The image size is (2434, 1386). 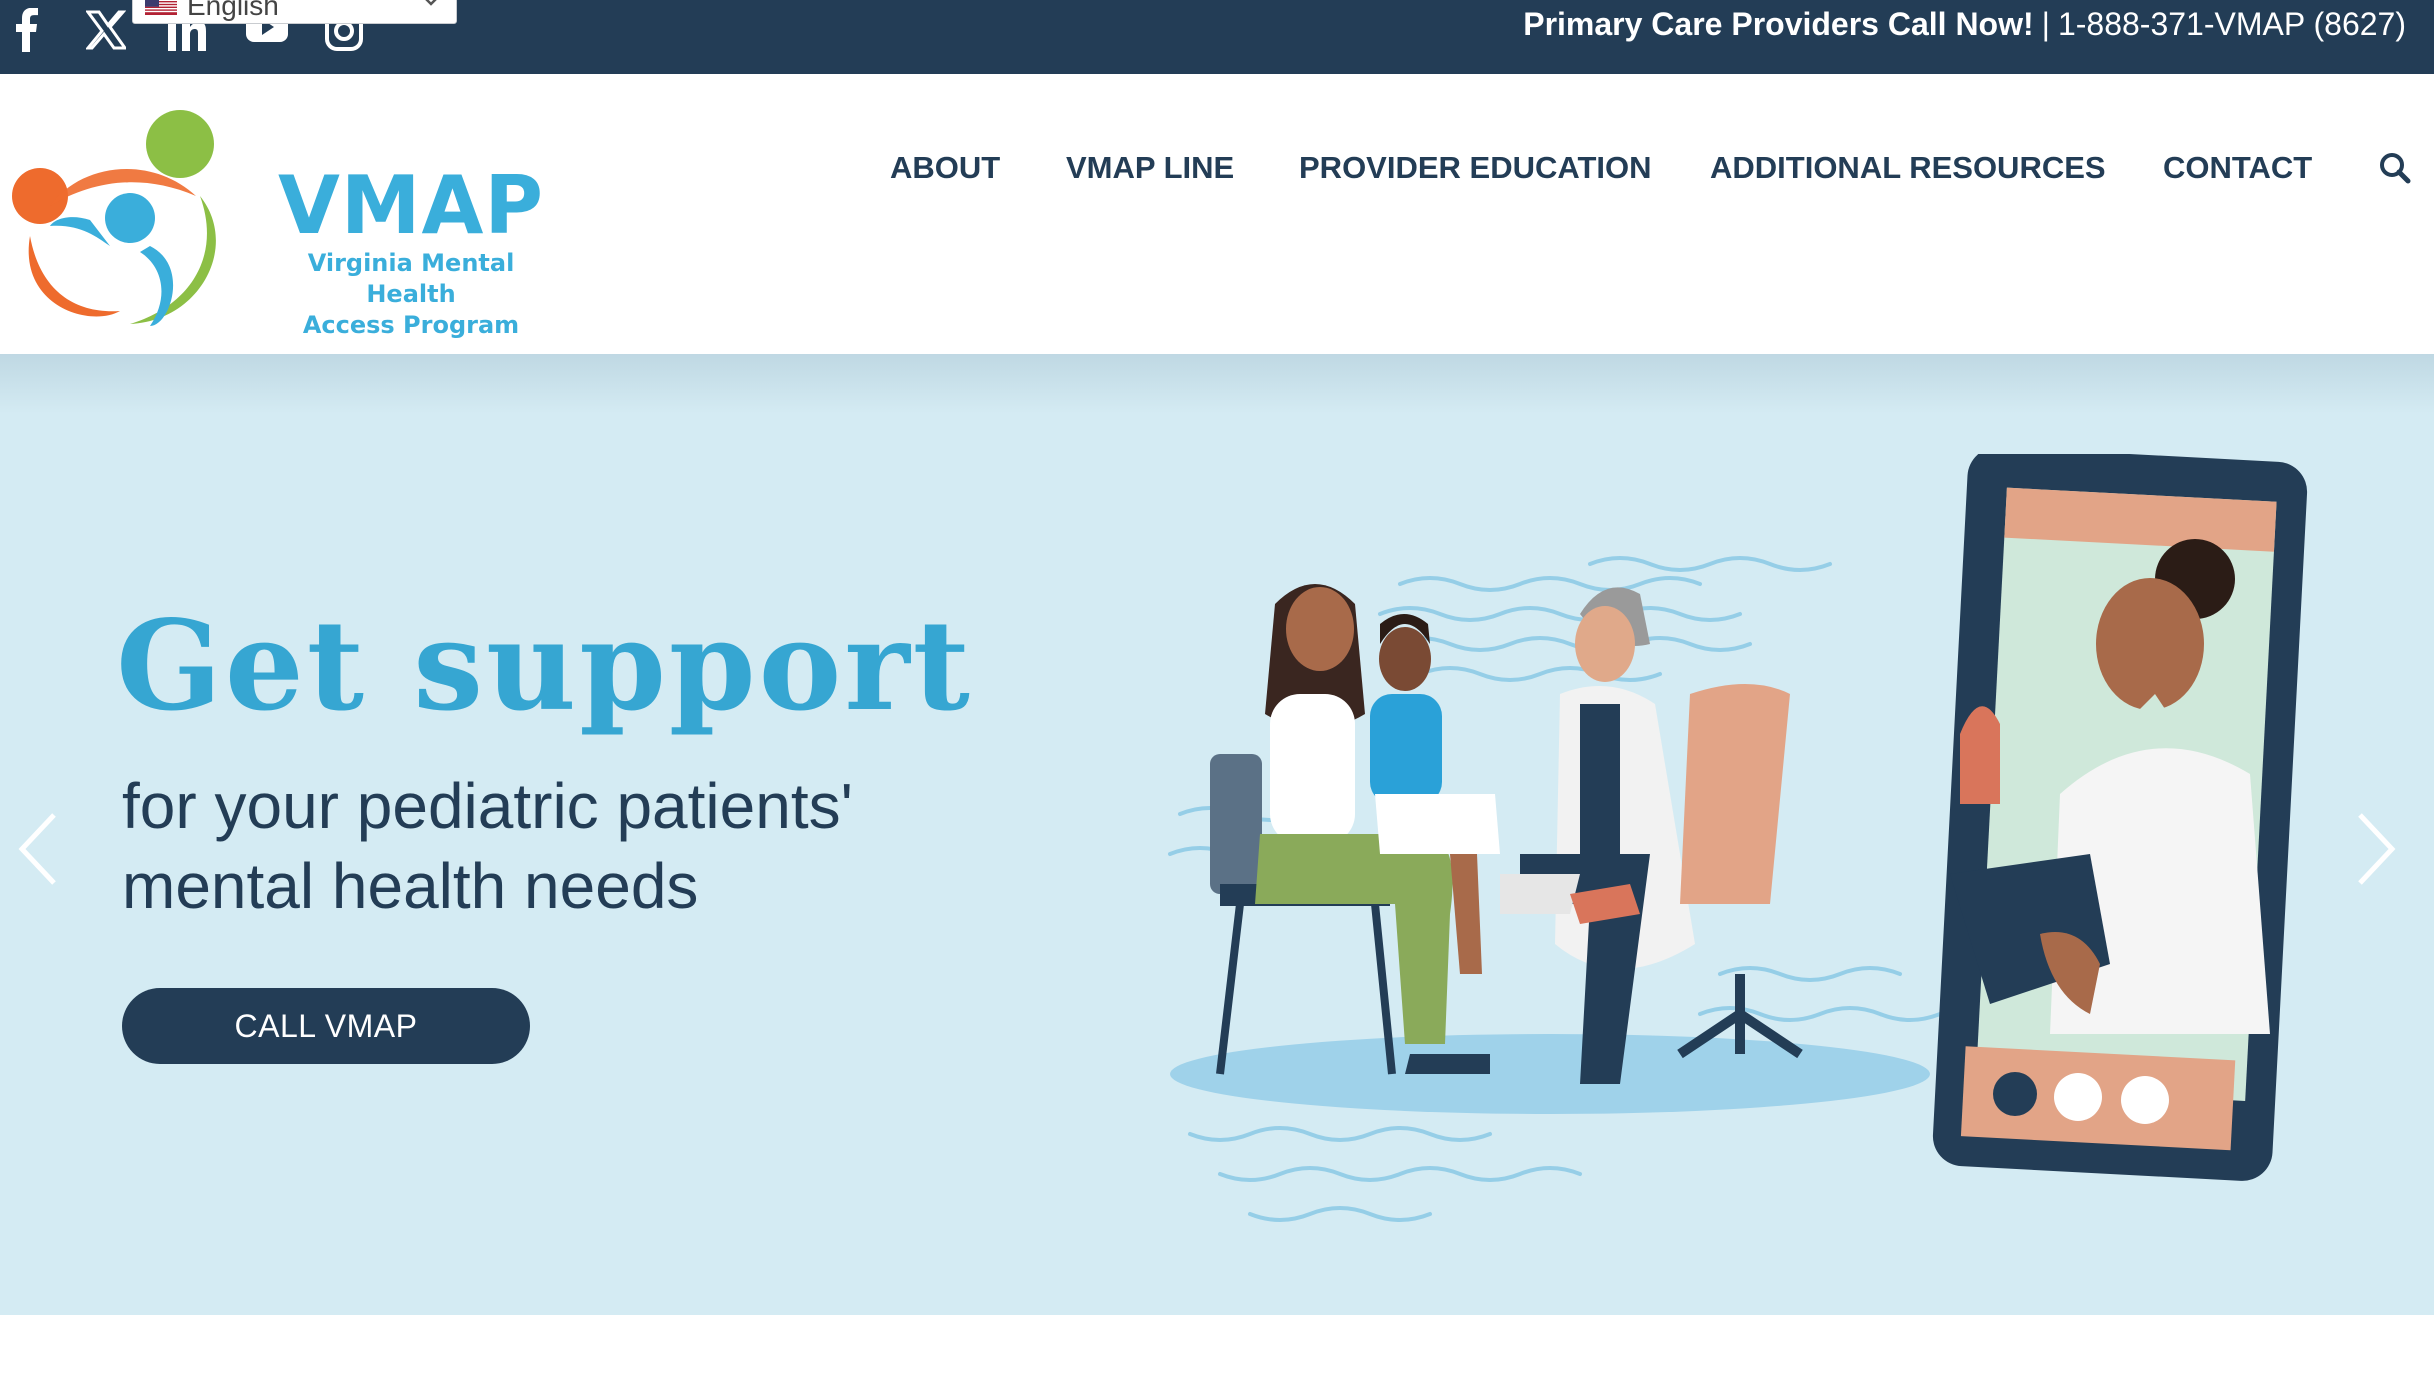 What do you see at coordinates (2232, 24) in the screenshot?
I see `callout-phone: 1-888-371-VMAP (8627)` at bounding box center [2232, 24].